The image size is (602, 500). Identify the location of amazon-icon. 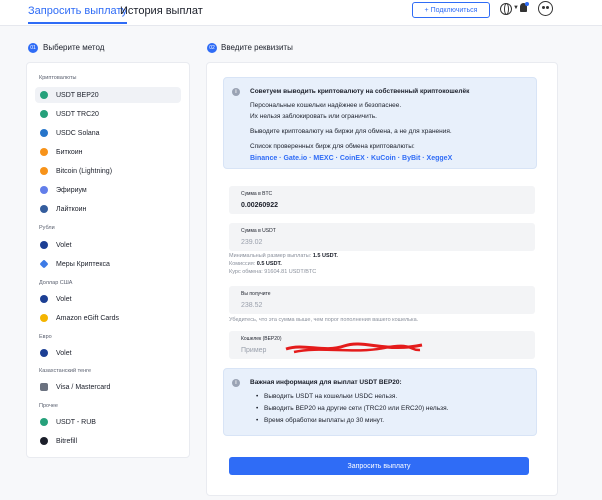
(44, 318).